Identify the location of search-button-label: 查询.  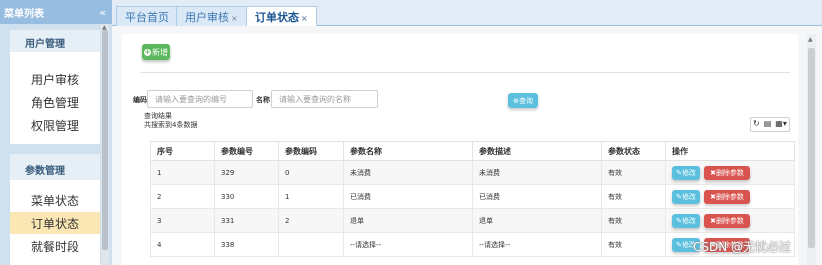
(525, 100).